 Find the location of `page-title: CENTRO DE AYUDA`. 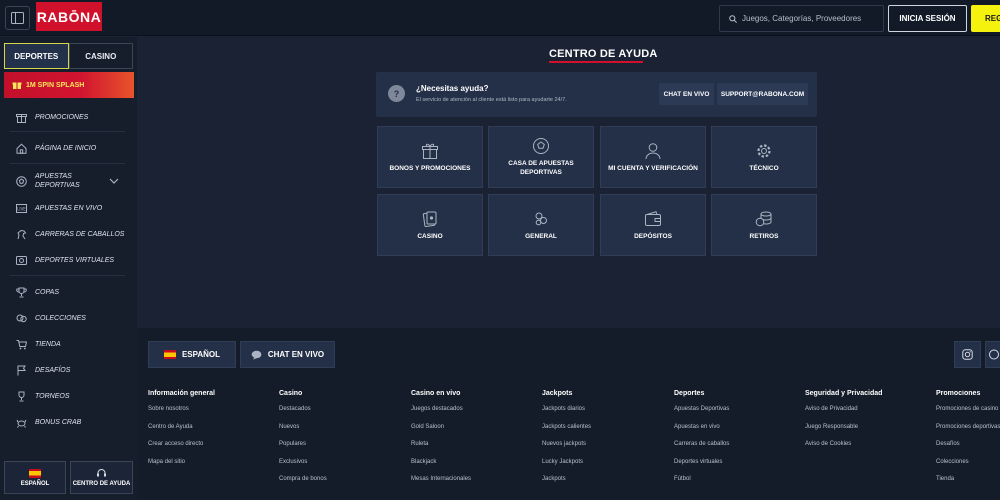

page-title: CENTRO DE AYUDA is located at coordinates (603, 54).